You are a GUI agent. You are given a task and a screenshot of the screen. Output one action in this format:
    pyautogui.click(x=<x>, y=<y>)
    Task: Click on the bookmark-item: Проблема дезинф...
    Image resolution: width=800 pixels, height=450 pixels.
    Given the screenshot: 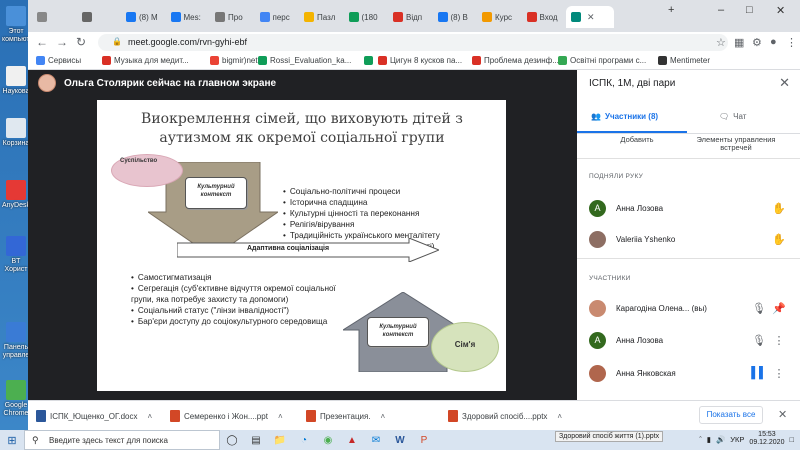 What is the action you would take?
    pyautogui.click(x=515, y=60)
    